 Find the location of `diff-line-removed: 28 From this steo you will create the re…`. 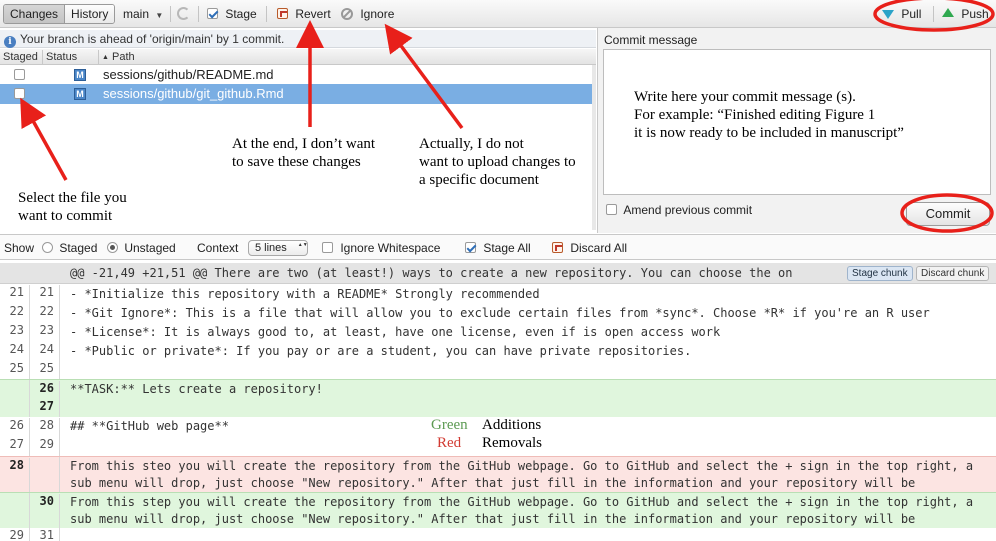

diff-line-removed: 28 From this steo you will create the re… is located at coordinates (498, 481).